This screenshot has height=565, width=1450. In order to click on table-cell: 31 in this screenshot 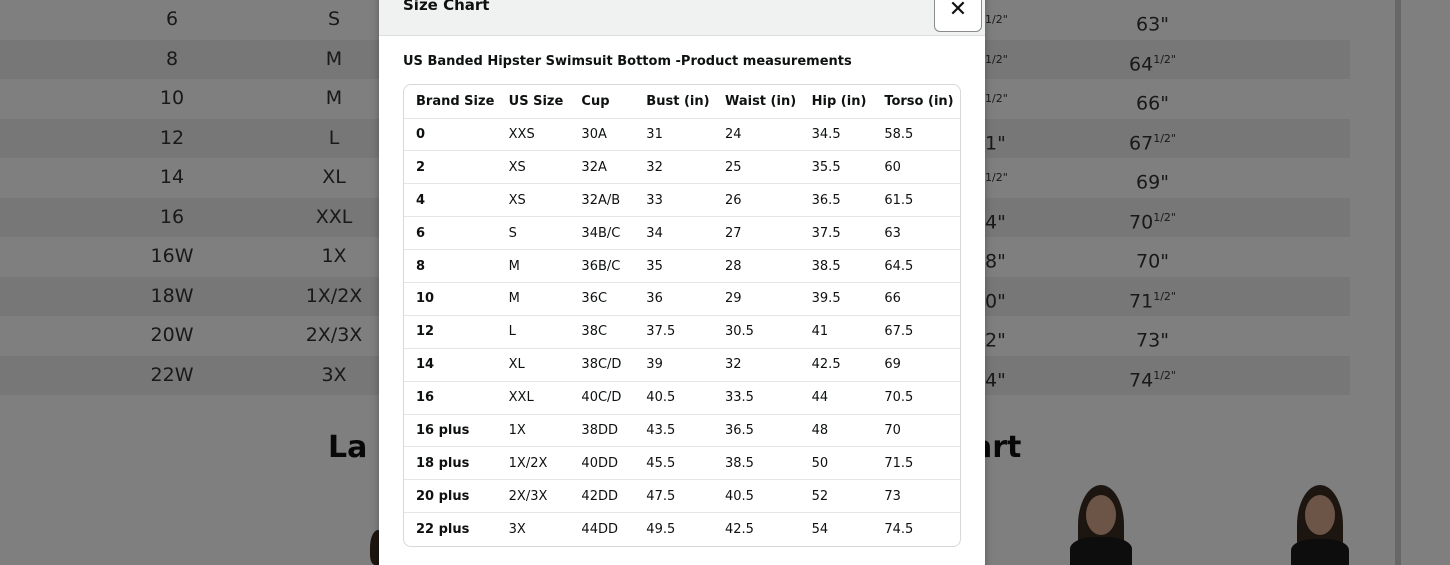, I will do `click(673, 135)`.